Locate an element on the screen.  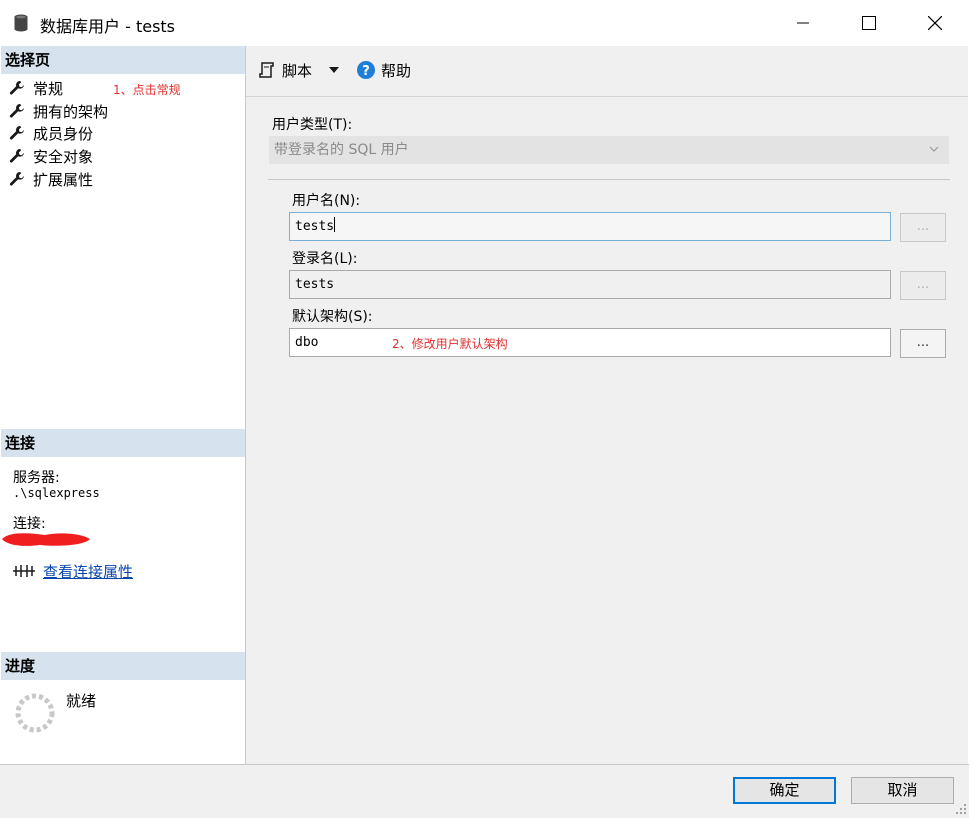
page-item-label: 常规 is located at coordinates (48, 88).